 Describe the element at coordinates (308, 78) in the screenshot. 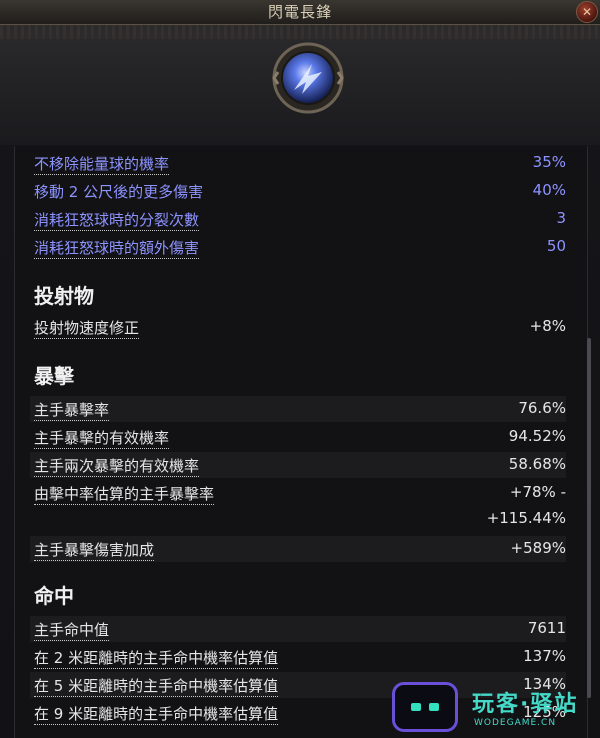

I see `lightning-spear-icon` at that location.